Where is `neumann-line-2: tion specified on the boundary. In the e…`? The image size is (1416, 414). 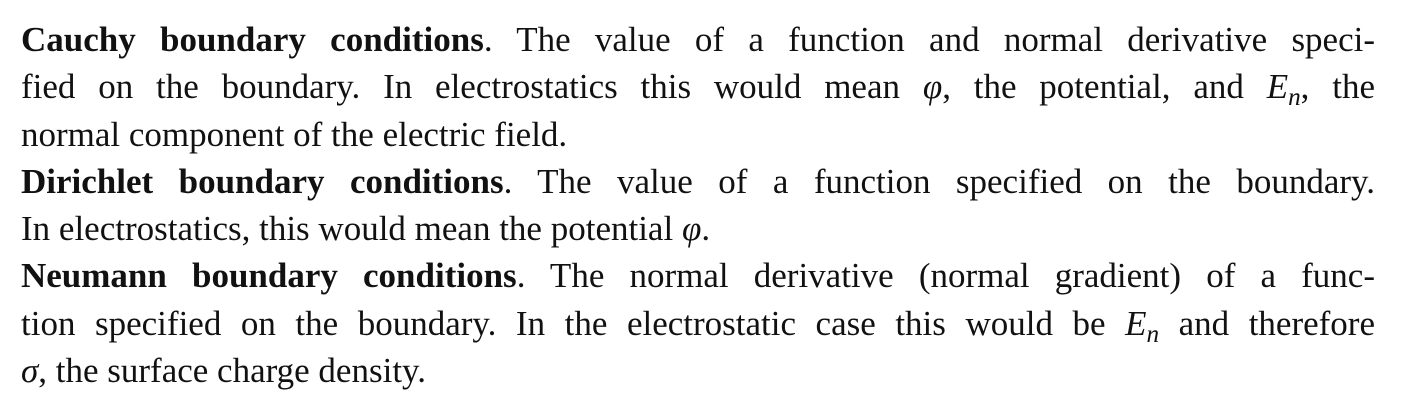
neumann-line-2: tion specified on the boundary. In the e… is located at coordinates (698, 323).